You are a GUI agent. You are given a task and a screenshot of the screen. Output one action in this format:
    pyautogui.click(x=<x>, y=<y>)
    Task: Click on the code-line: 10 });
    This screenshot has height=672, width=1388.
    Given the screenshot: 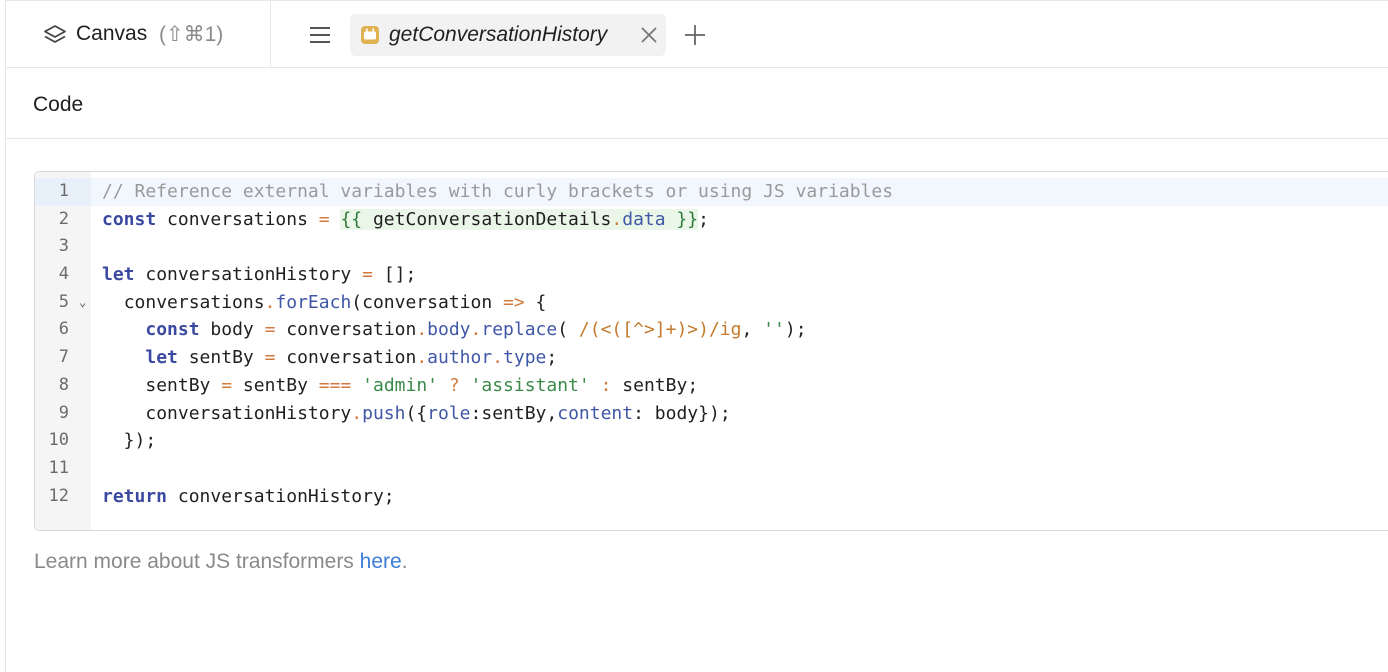 What is the action you would take?
    pyautogui.click(x=711, y=441)
    